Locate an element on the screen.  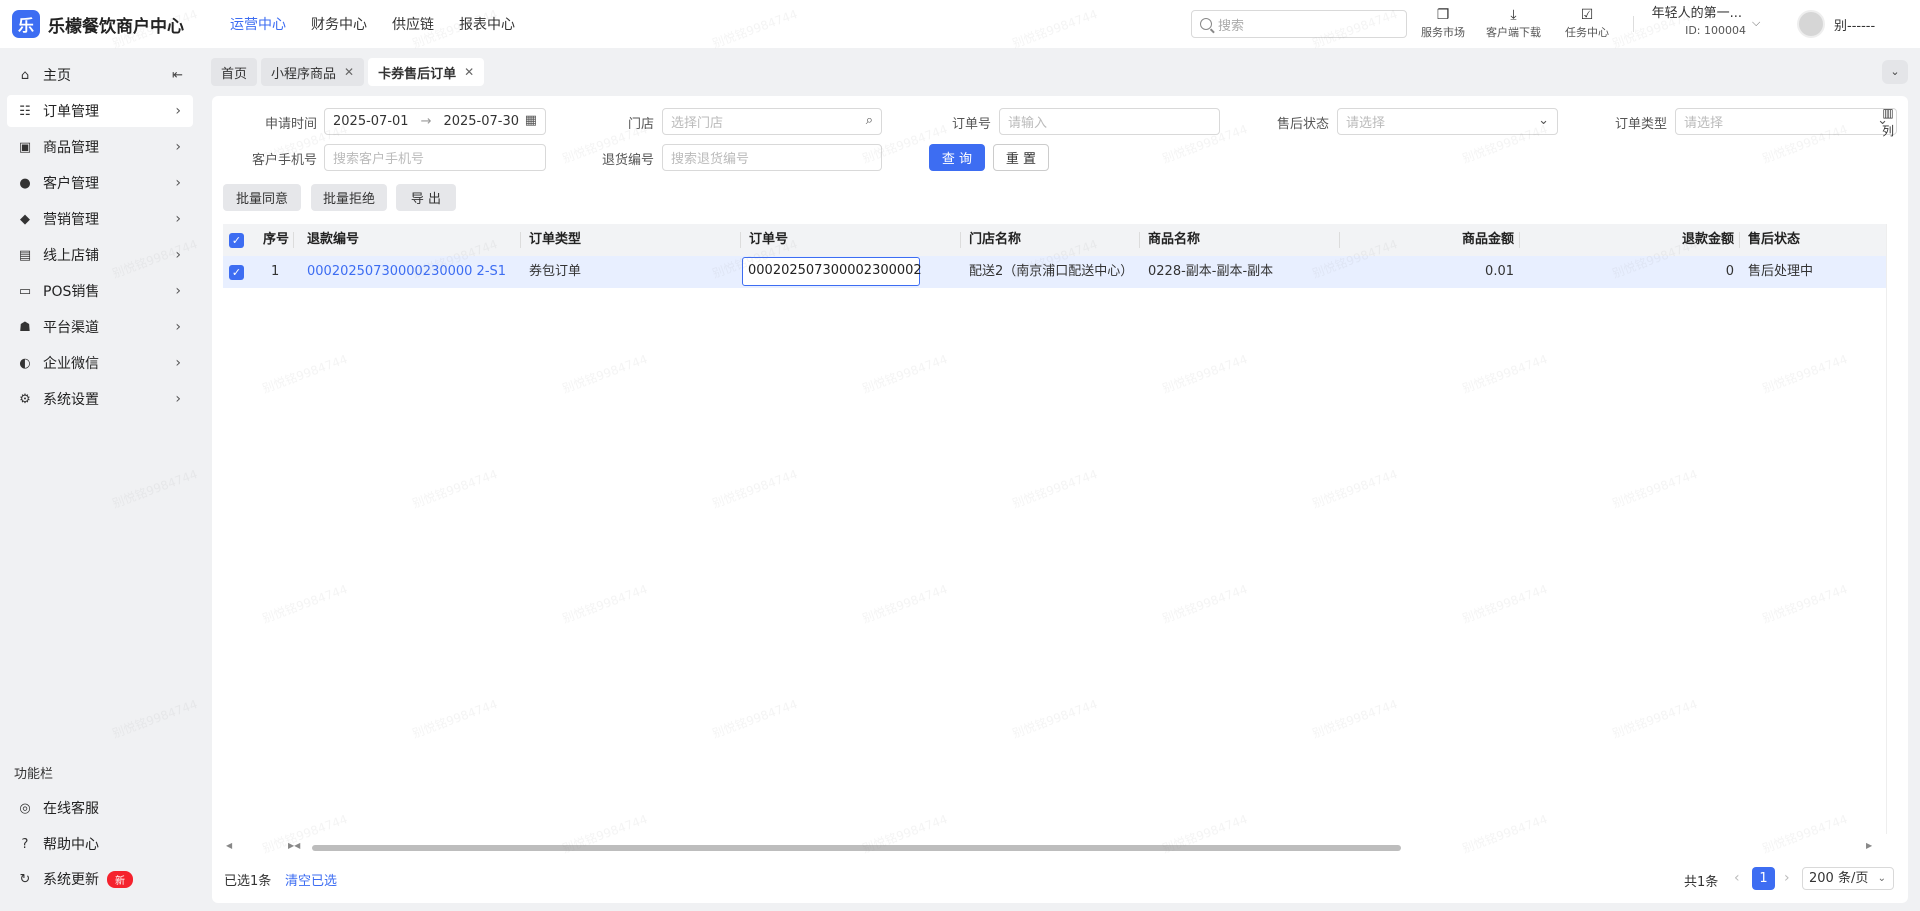
app-logo: 乐 乐檬餐饮商户中心 is located at coordinates (112, 24).